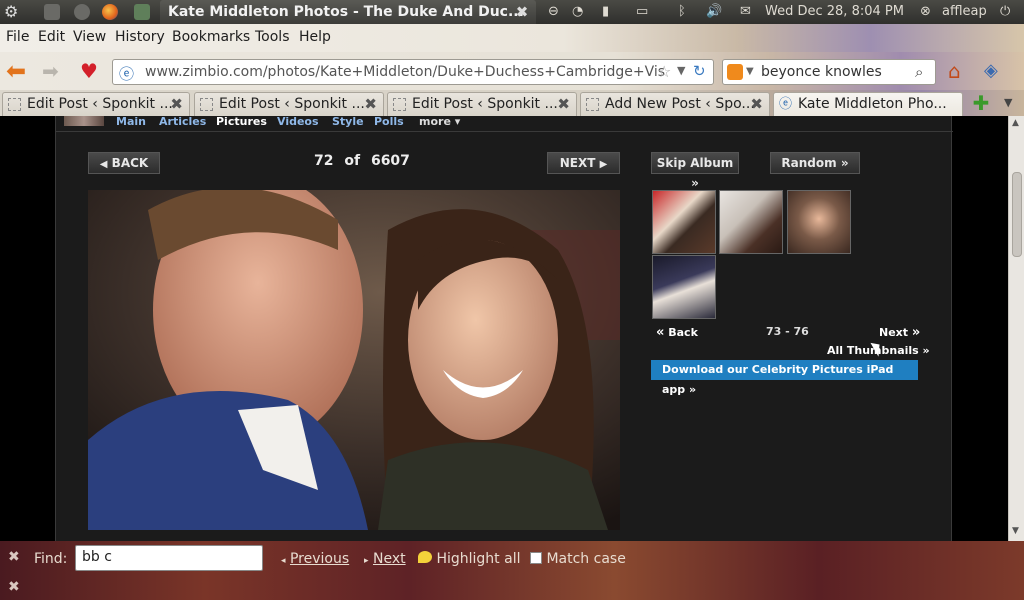  Describe the element at coordinates (140, 37) in the screenshot. I see `menu-history: History` at that location.